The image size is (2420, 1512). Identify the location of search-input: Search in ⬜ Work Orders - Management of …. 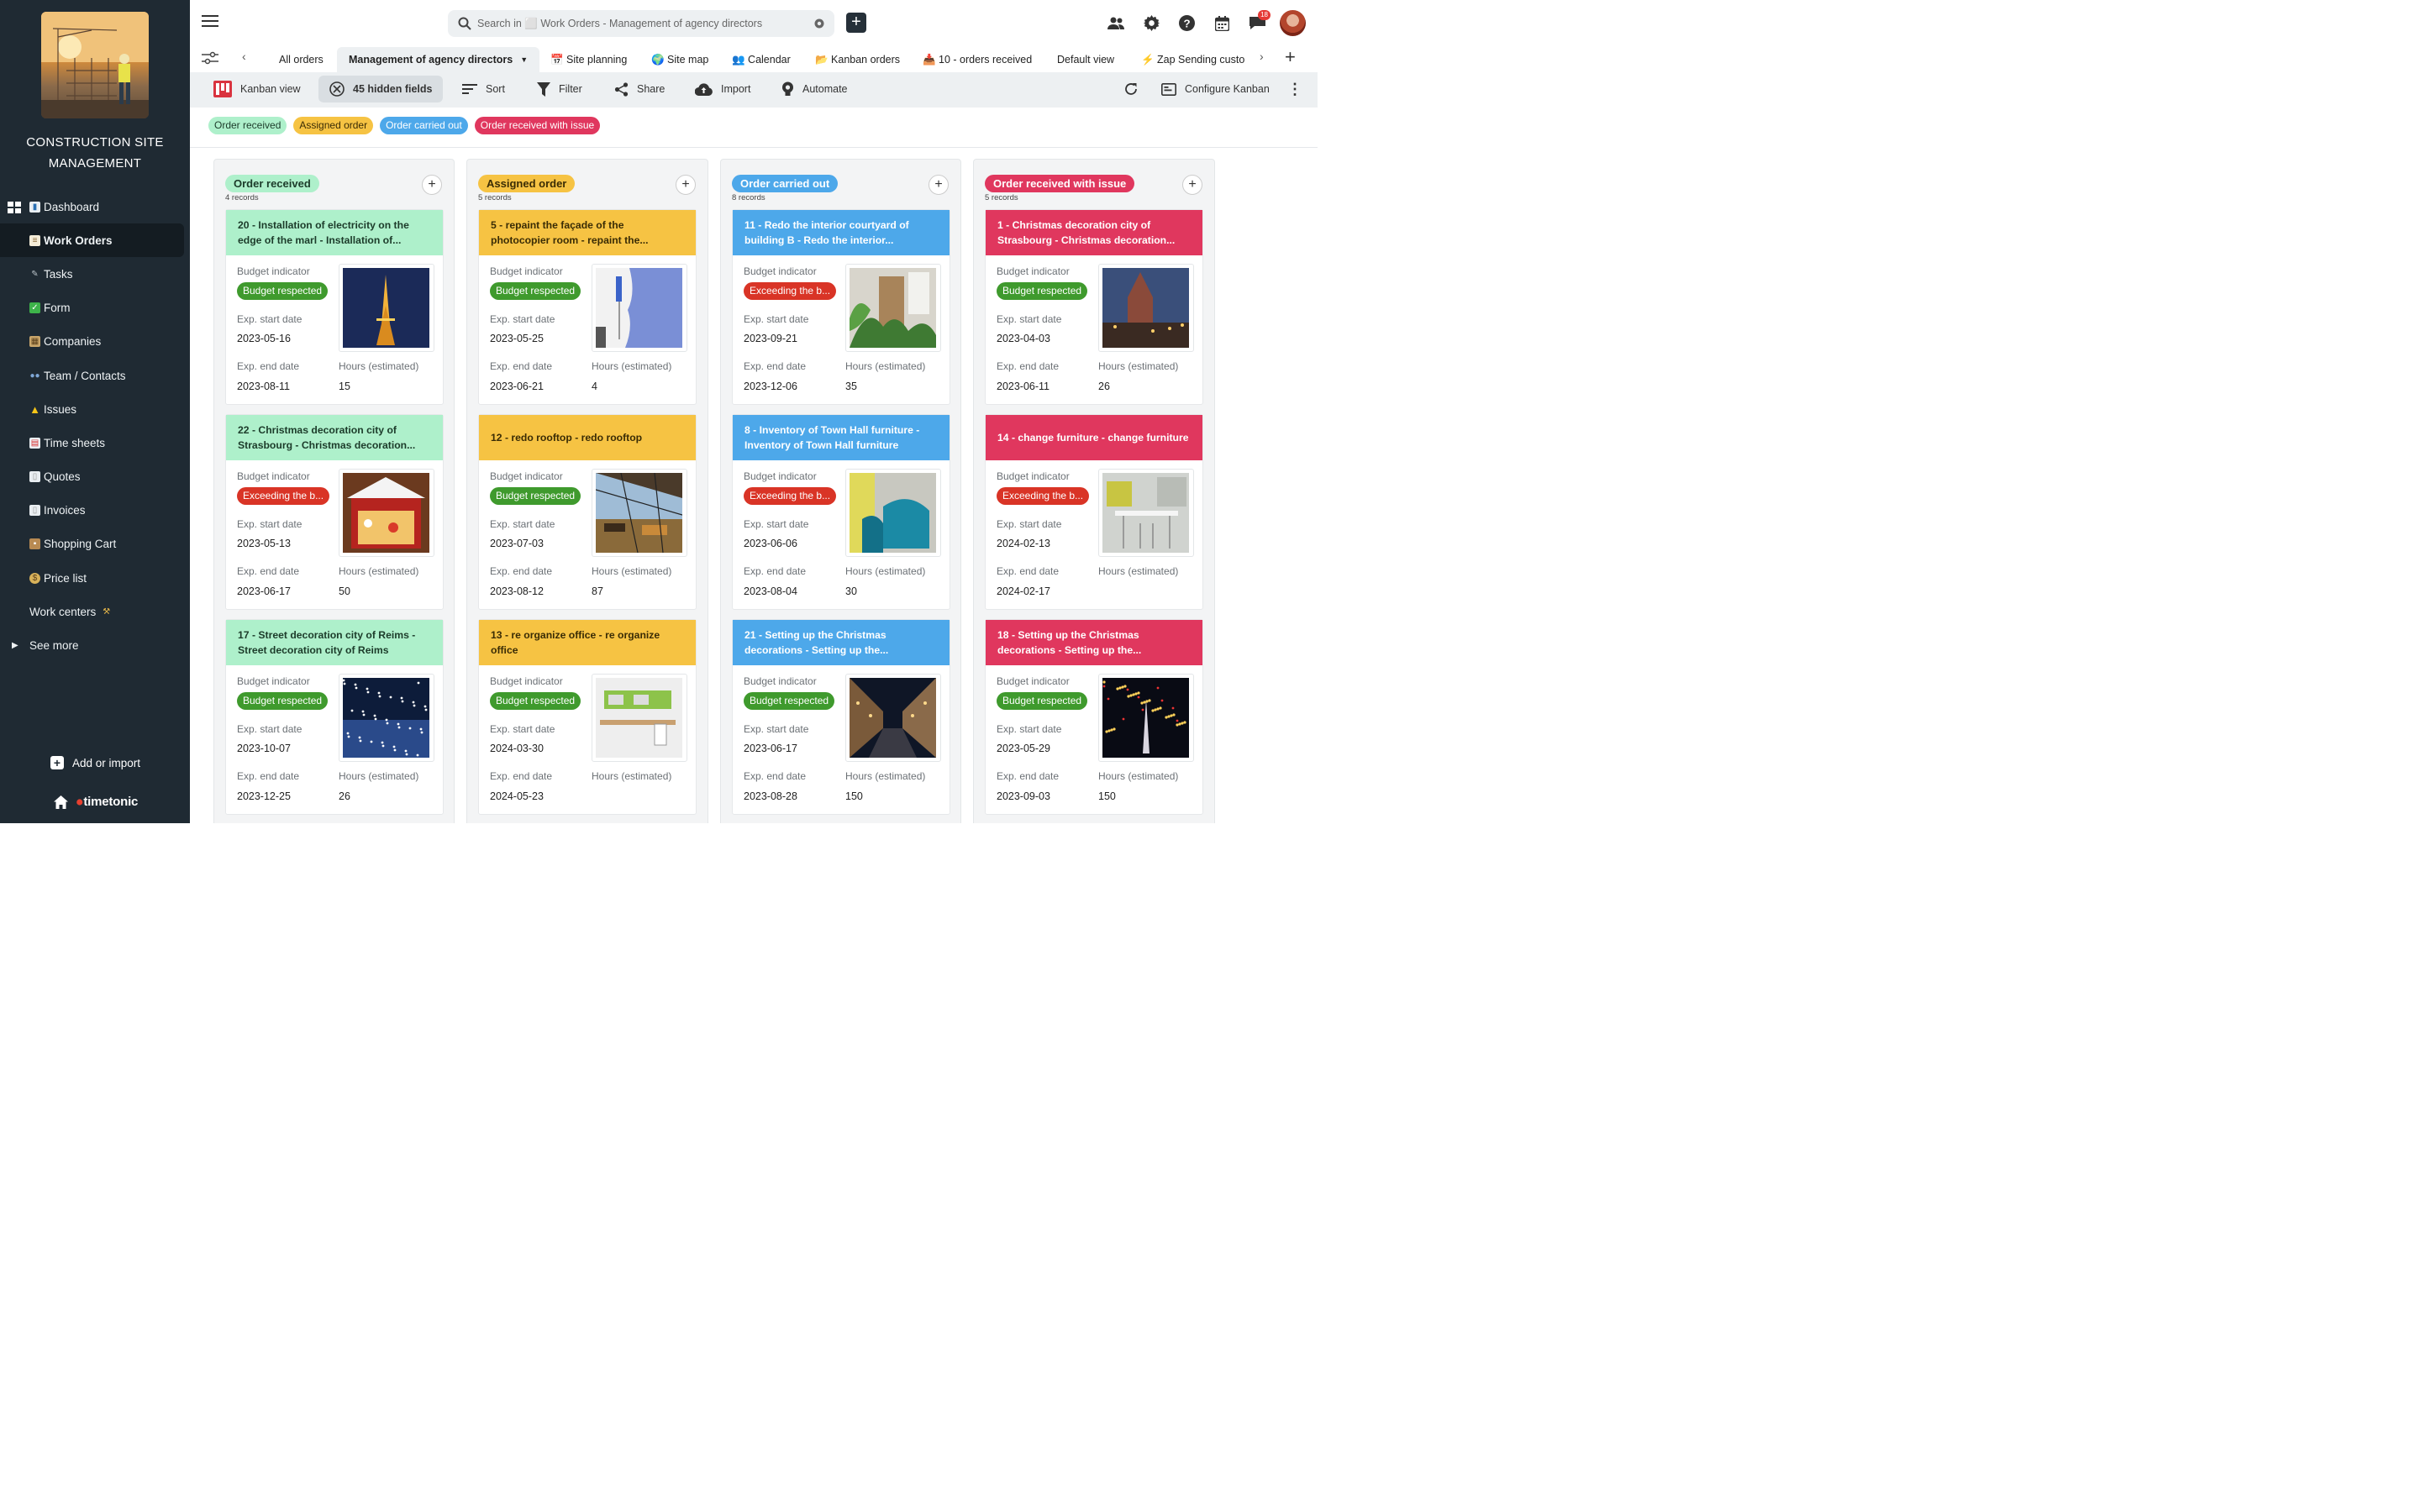
(641, 23).